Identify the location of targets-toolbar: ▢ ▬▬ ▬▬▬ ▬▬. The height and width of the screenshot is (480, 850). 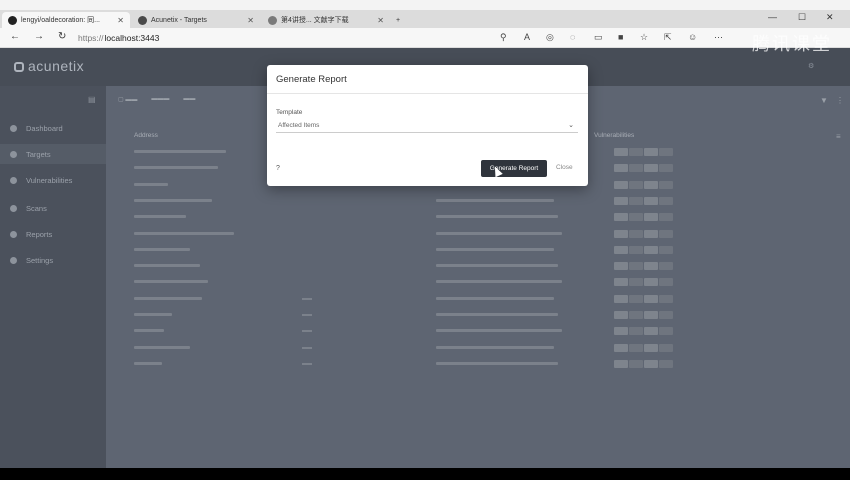
(156, 102).